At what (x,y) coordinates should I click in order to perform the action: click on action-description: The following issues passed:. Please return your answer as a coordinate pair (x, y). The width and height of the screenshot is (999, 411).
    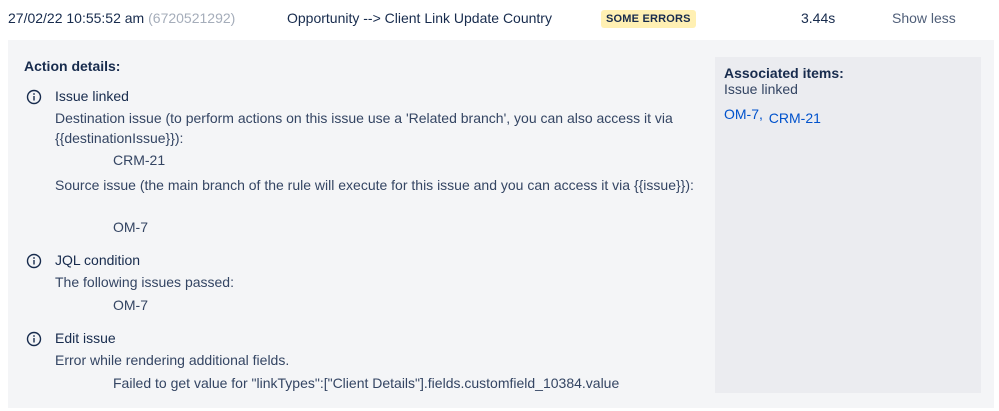
    Looking at the image, I should click on (144, 282).